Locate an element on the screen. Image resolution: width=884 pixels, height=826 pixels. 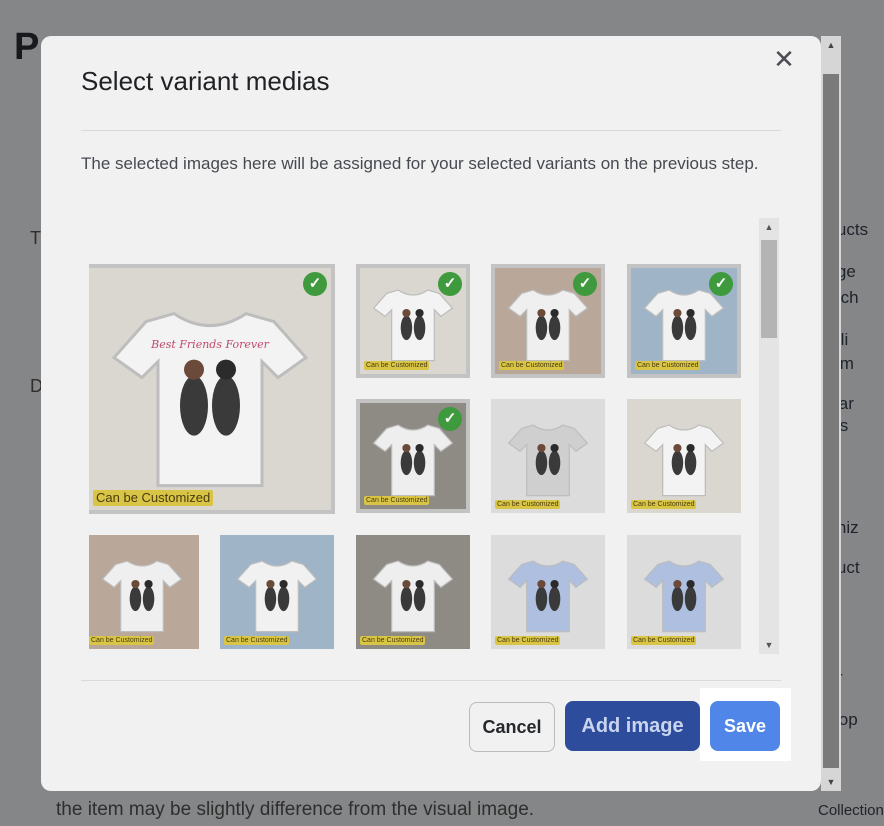
close-icon: ✕ is located at coordinates (784, 59).